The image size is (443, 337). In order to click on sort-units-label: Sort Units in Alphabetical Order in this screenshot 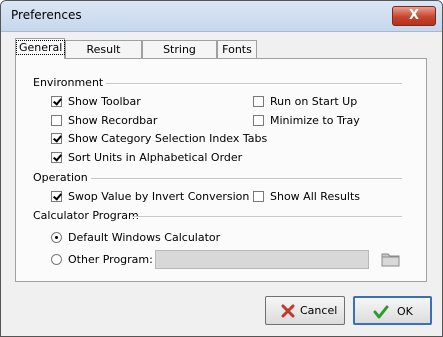, I will do `click(155, 157)`.